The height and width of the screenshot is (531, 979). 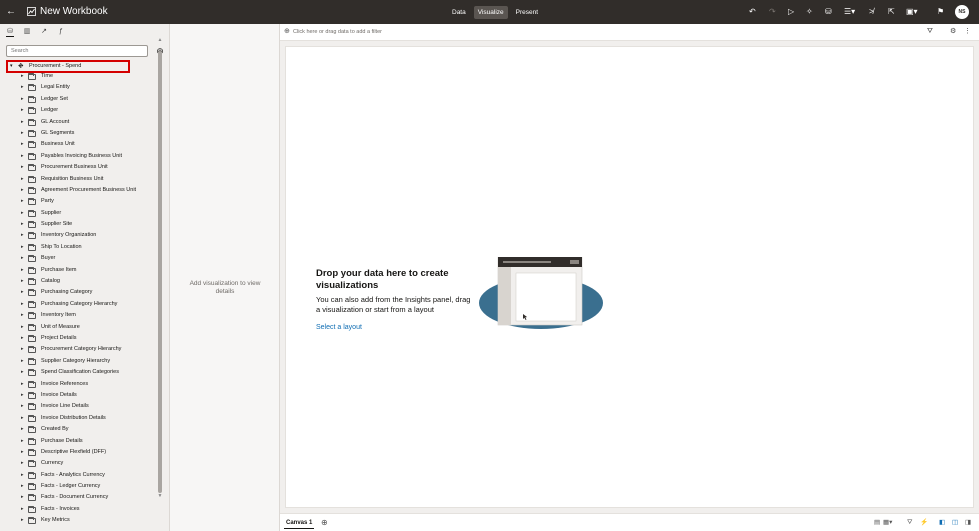 I want to click on left-panel-toggle-icon: ◧, so click(x=942, y=523).